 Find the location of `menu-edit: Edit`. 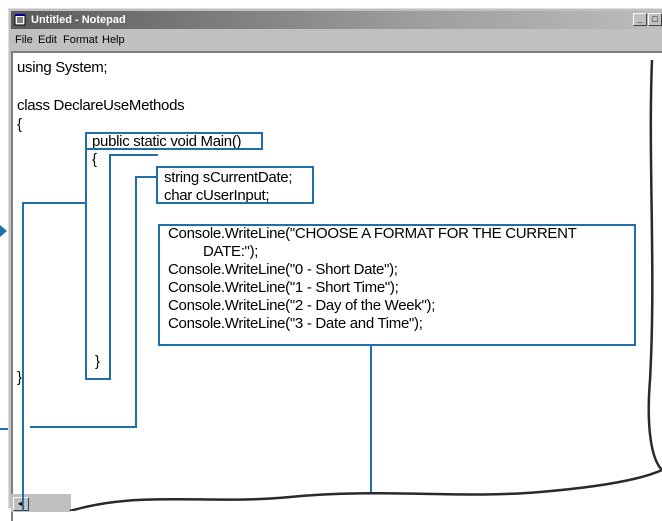

menu-edit: Edit is located at coordinates (47, 40).